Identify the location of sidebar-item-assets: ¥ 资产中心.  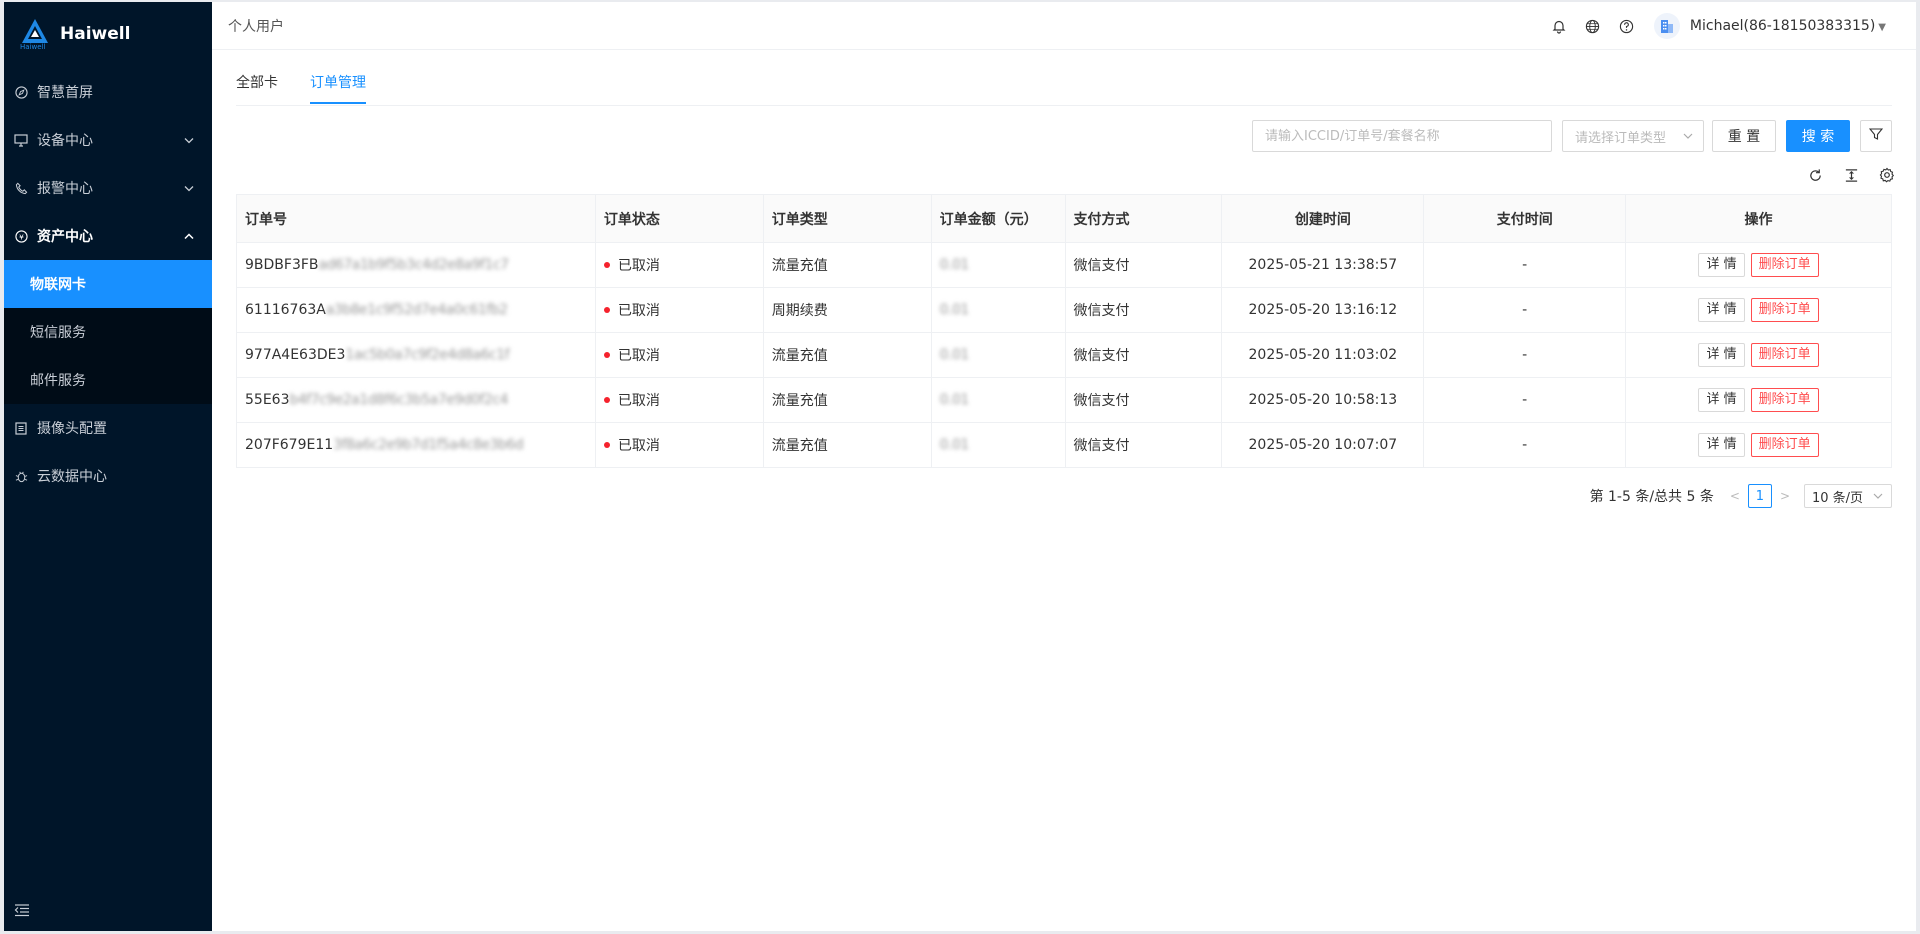
(108, 236).